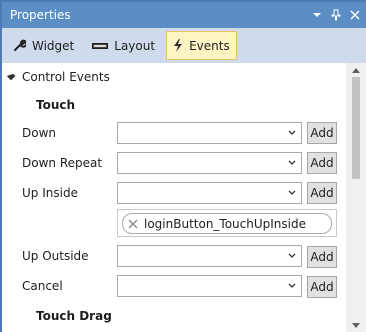  What do you see at coordinates (356, 128) in the screenshot?
I see `scrollbar-thumb` at bounding box center [356, 128].